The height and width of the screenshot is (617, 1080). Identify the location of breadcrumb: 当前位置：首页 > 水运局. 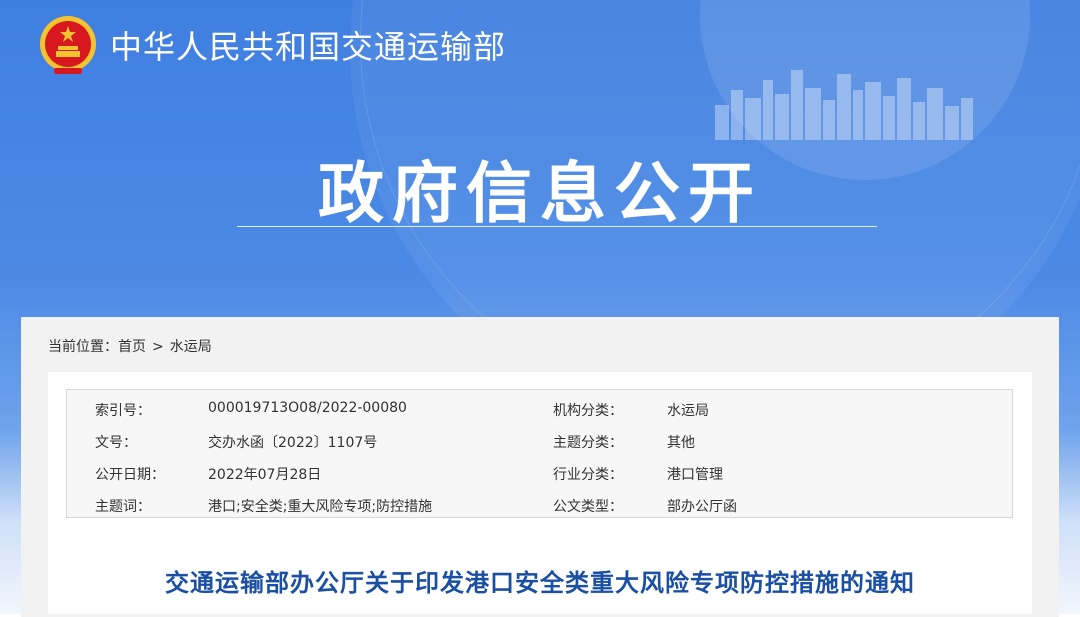
(130, 346).